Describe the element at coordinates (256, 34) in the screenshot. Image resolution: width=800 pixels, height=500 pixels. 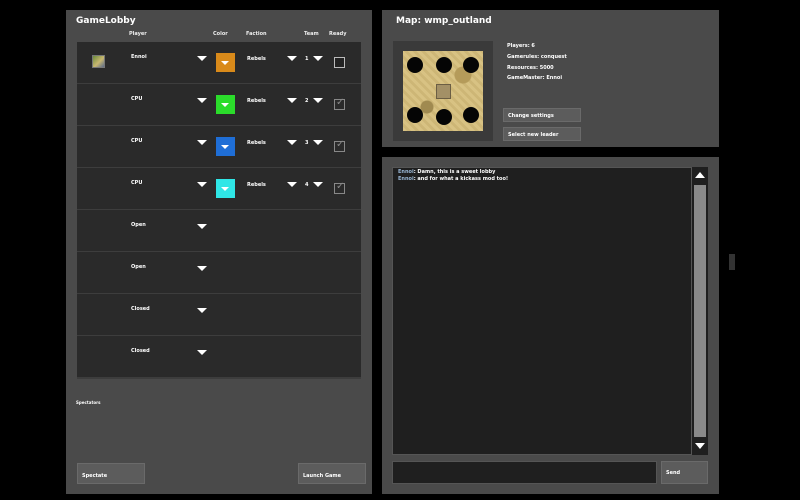
I see `header-faction: Faction` at that location.